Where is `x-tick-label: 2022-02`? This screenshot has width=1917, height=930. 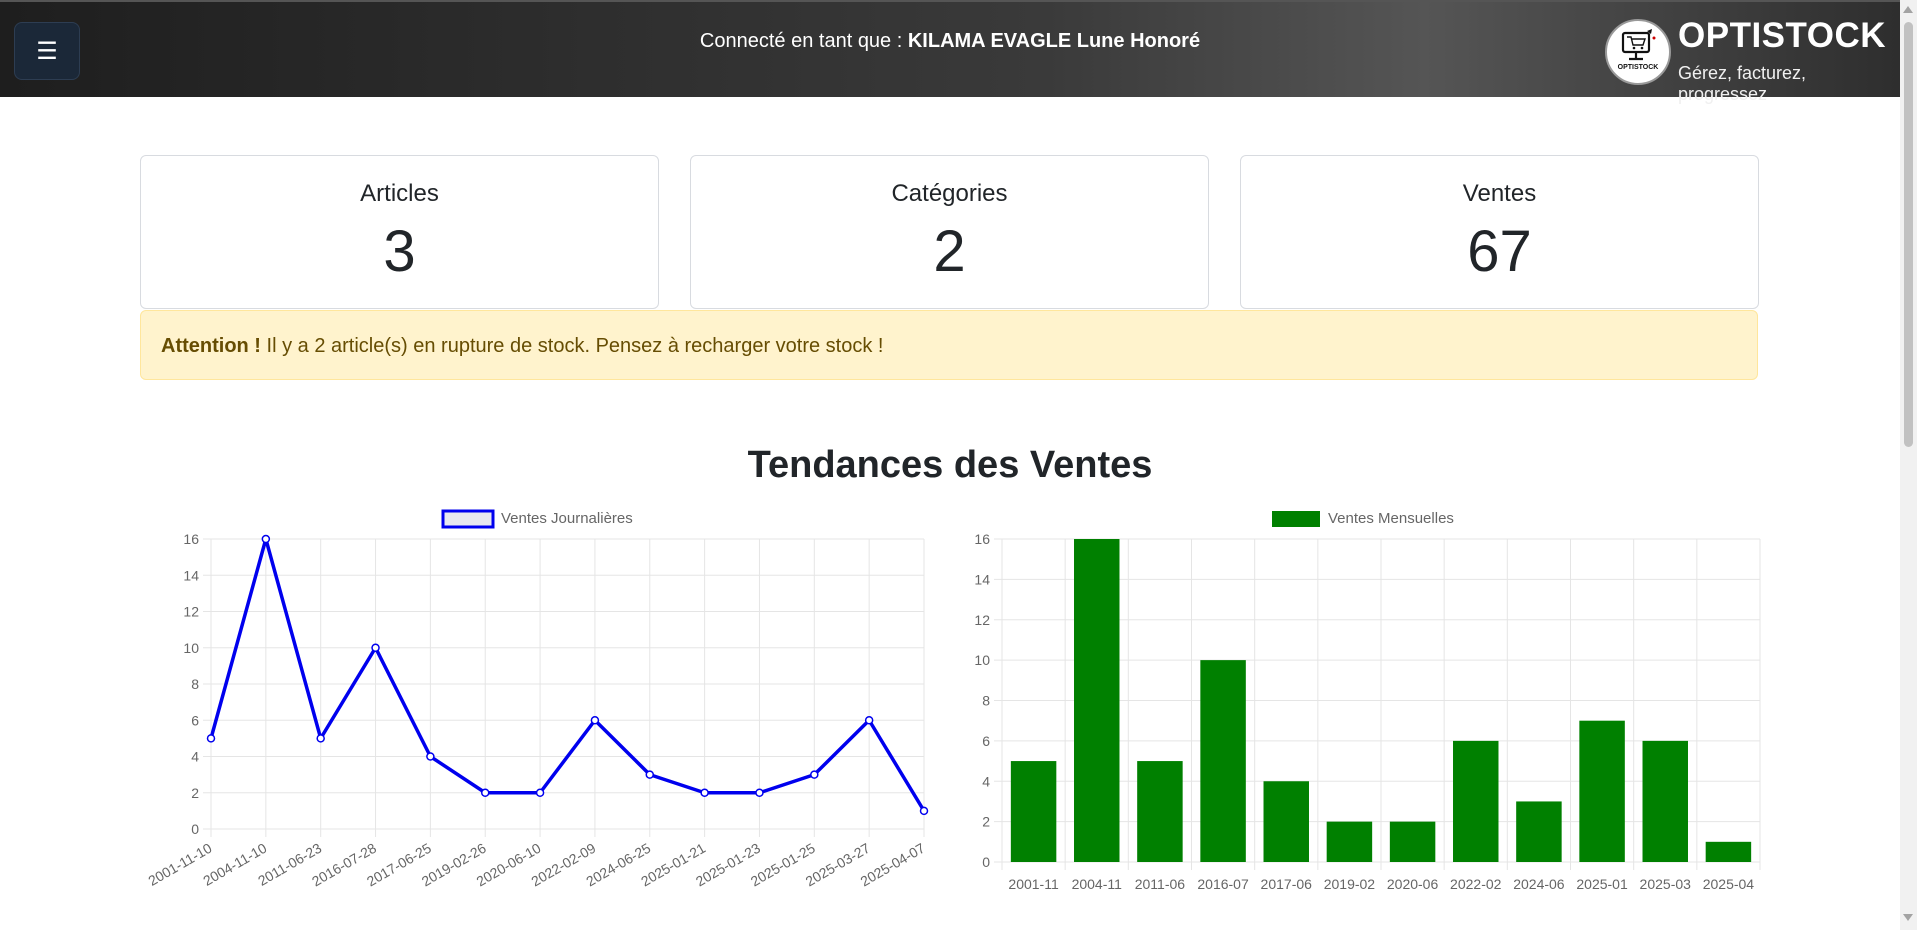 x-tick-label: 2022-02 is located at coordinates (1476, 884).